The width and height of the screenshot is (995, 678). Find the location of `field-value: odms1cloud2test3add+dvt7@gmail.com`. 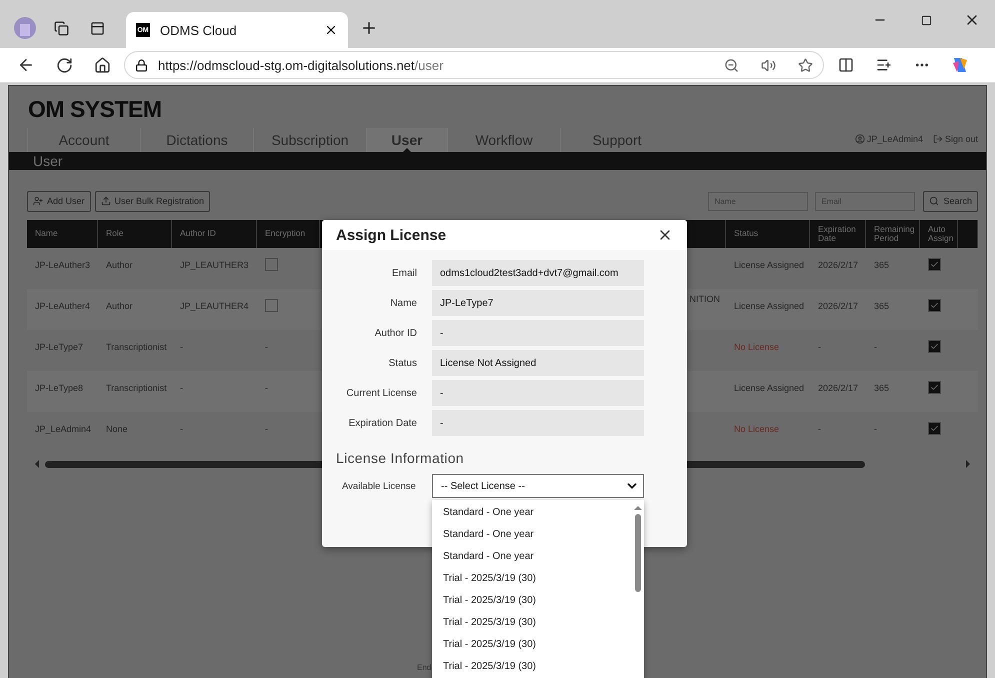

field-value: odms1cloud2test3add+dvt7@gmail.com is located at coordinates (538, 273).